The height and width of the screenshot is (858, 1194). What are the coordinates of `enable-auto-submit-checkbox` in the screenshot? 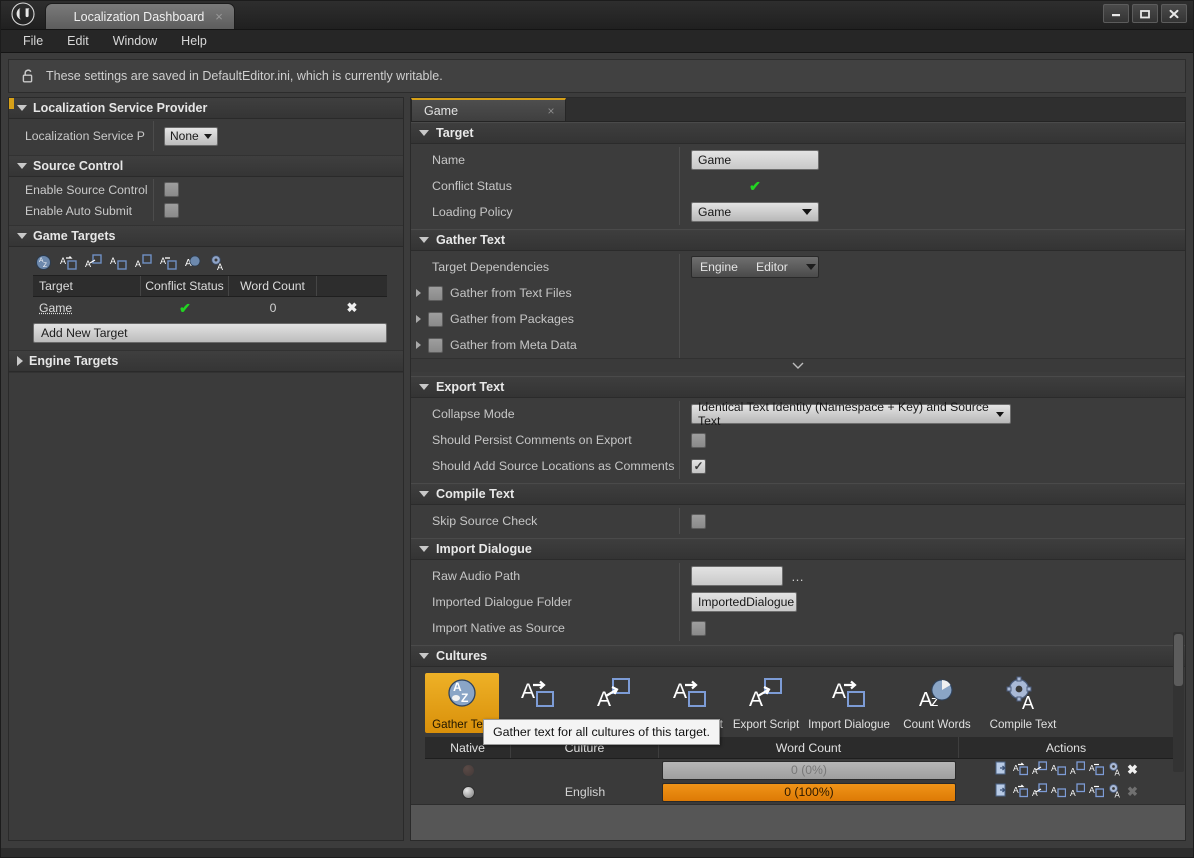 It's located at (171, 210).